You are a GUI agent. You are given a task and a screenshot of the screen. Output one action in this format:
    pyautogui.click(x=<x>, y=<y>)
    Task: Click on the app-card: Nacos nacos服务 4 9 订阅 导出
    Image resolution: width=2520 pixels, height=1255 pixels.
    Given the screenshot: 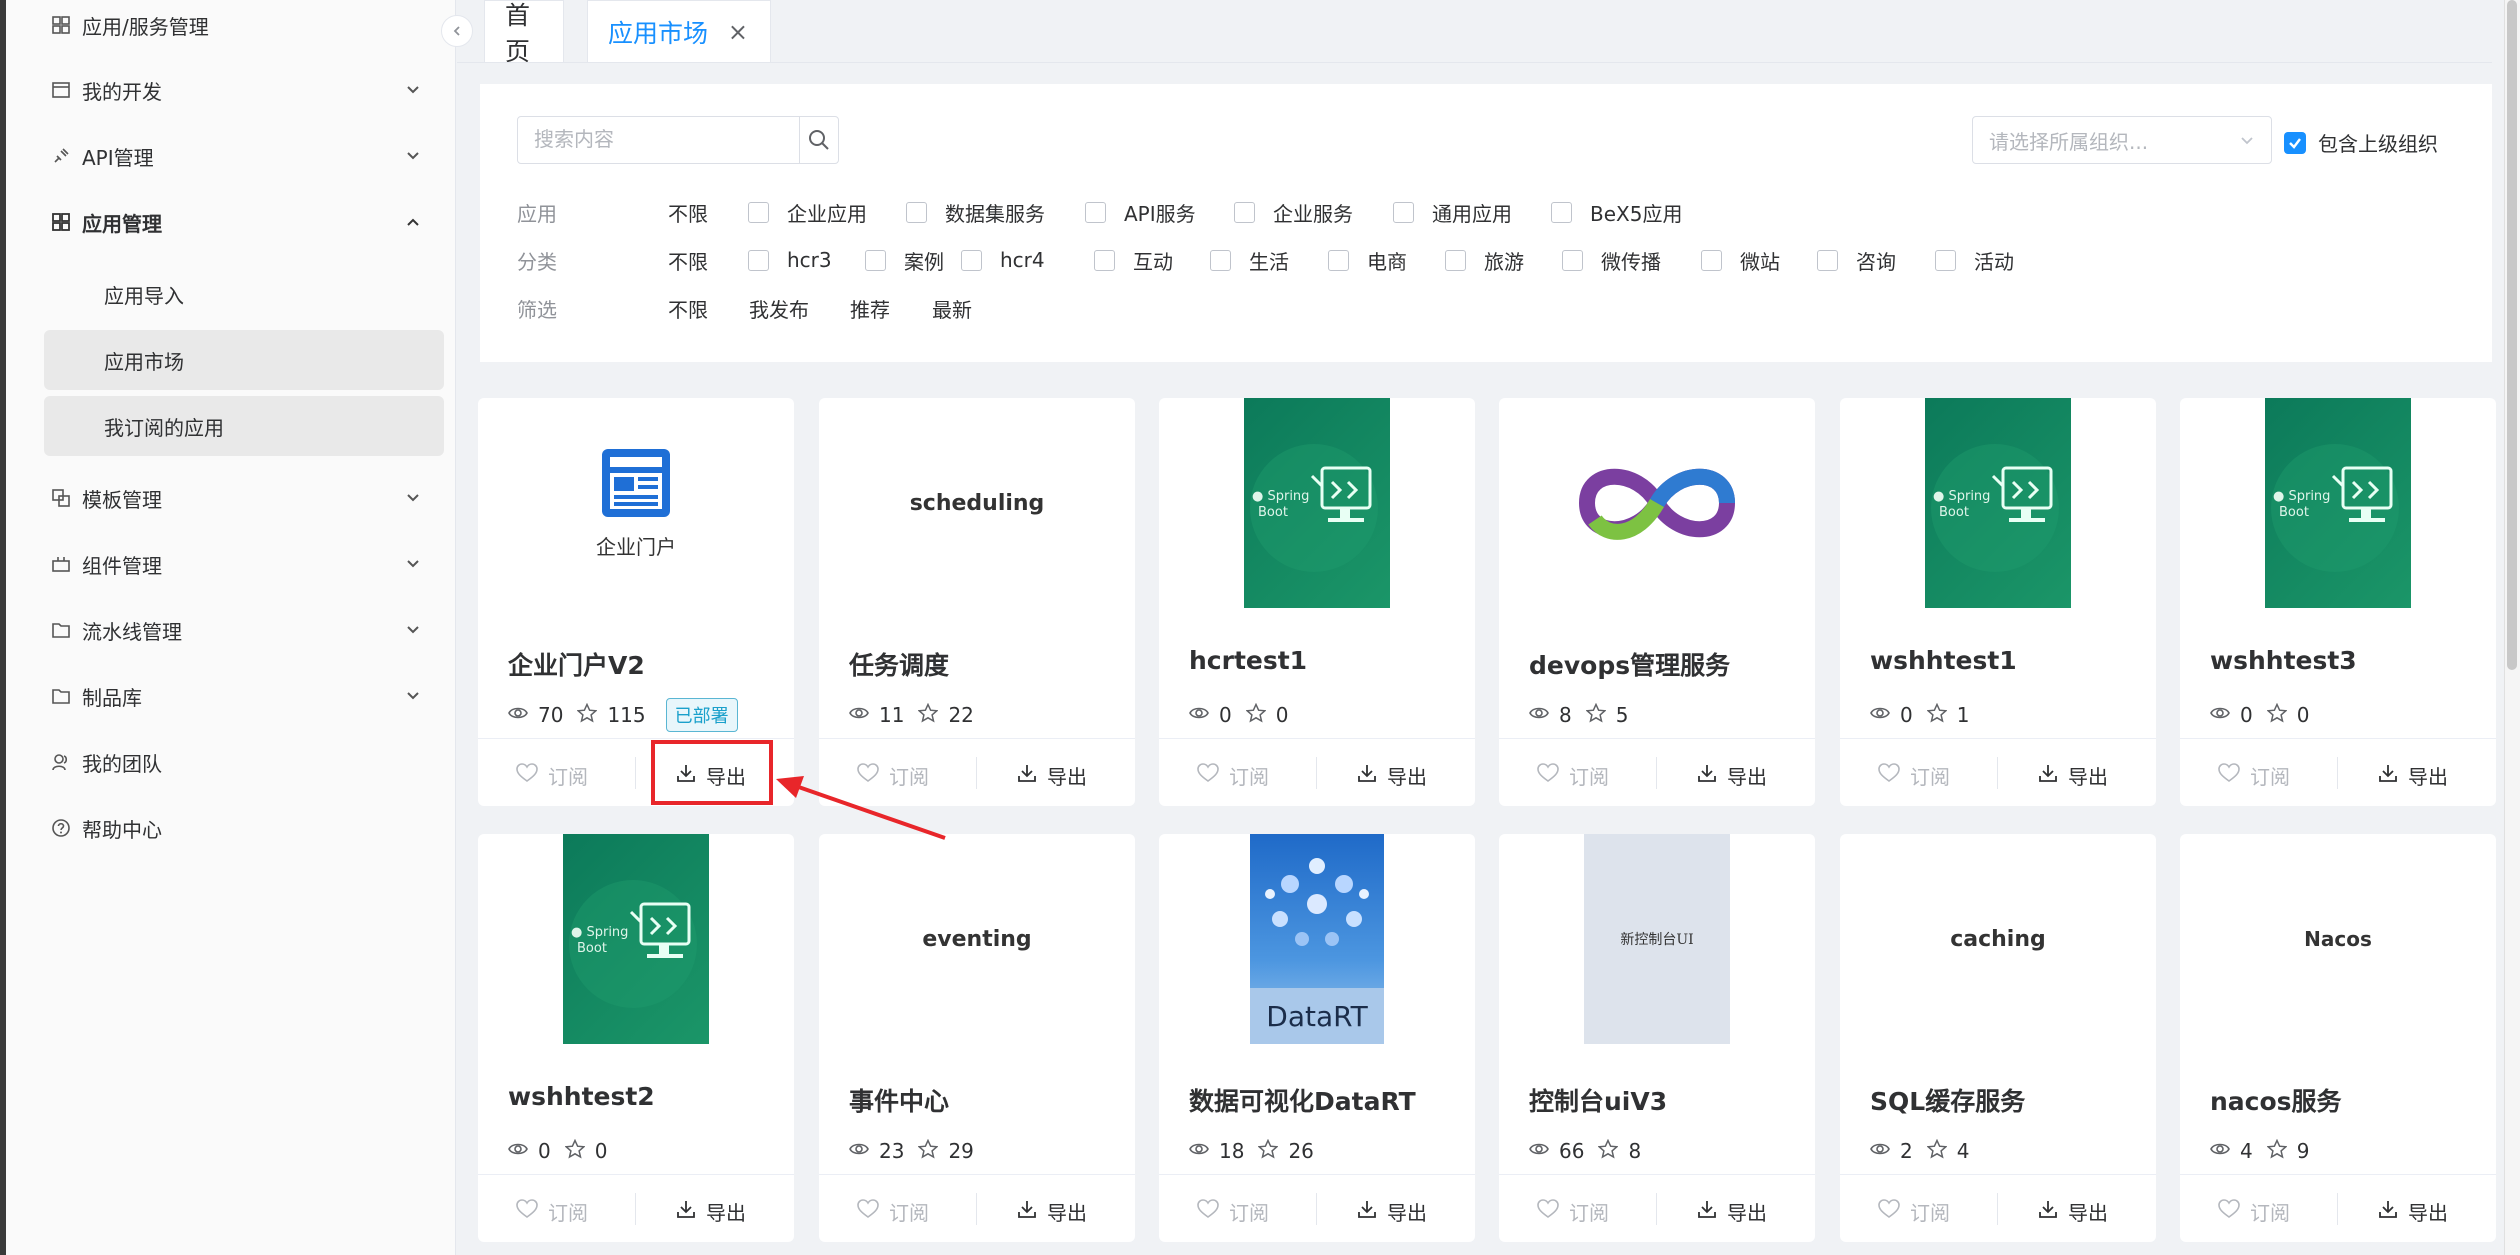 What is the action you would take?
    pyautogui.click(x=2338, y=1038)
    